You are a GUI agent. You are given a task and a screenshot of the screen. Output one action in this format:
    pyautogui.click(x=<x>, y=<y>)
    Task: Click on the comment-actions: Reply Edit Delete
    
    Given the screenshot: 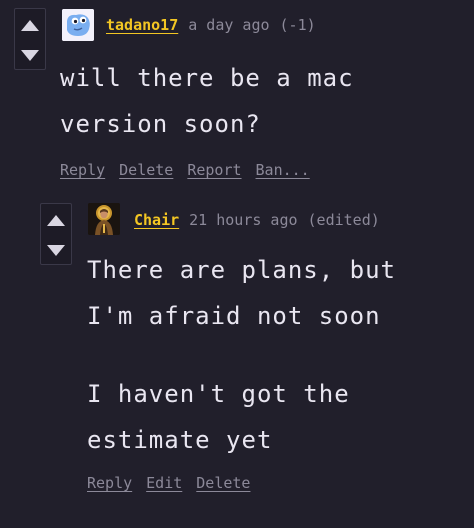 What is the action you would take?
    pyautogui.click(x=168, y=483)
    